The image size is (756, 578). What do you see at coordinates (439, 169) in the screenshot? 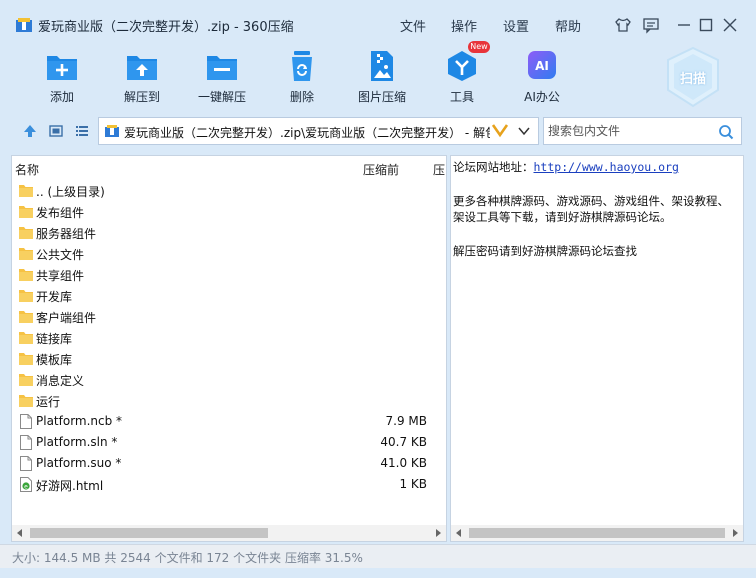
I see `column-header-compressed: 压` at bounding box center [439, 169].